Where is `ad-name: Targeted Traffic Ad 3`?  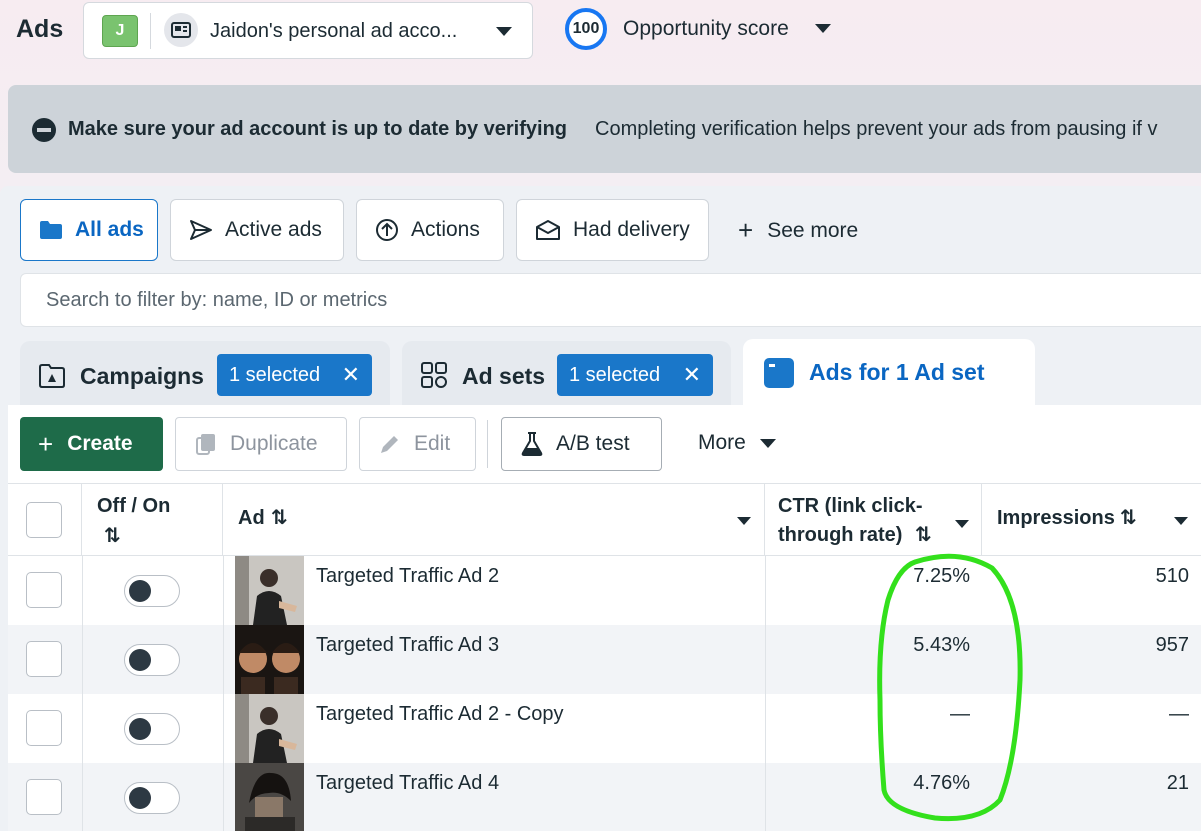 ad-name: Targeted Traffic Ad 3 is located at coordinates (407, 645).